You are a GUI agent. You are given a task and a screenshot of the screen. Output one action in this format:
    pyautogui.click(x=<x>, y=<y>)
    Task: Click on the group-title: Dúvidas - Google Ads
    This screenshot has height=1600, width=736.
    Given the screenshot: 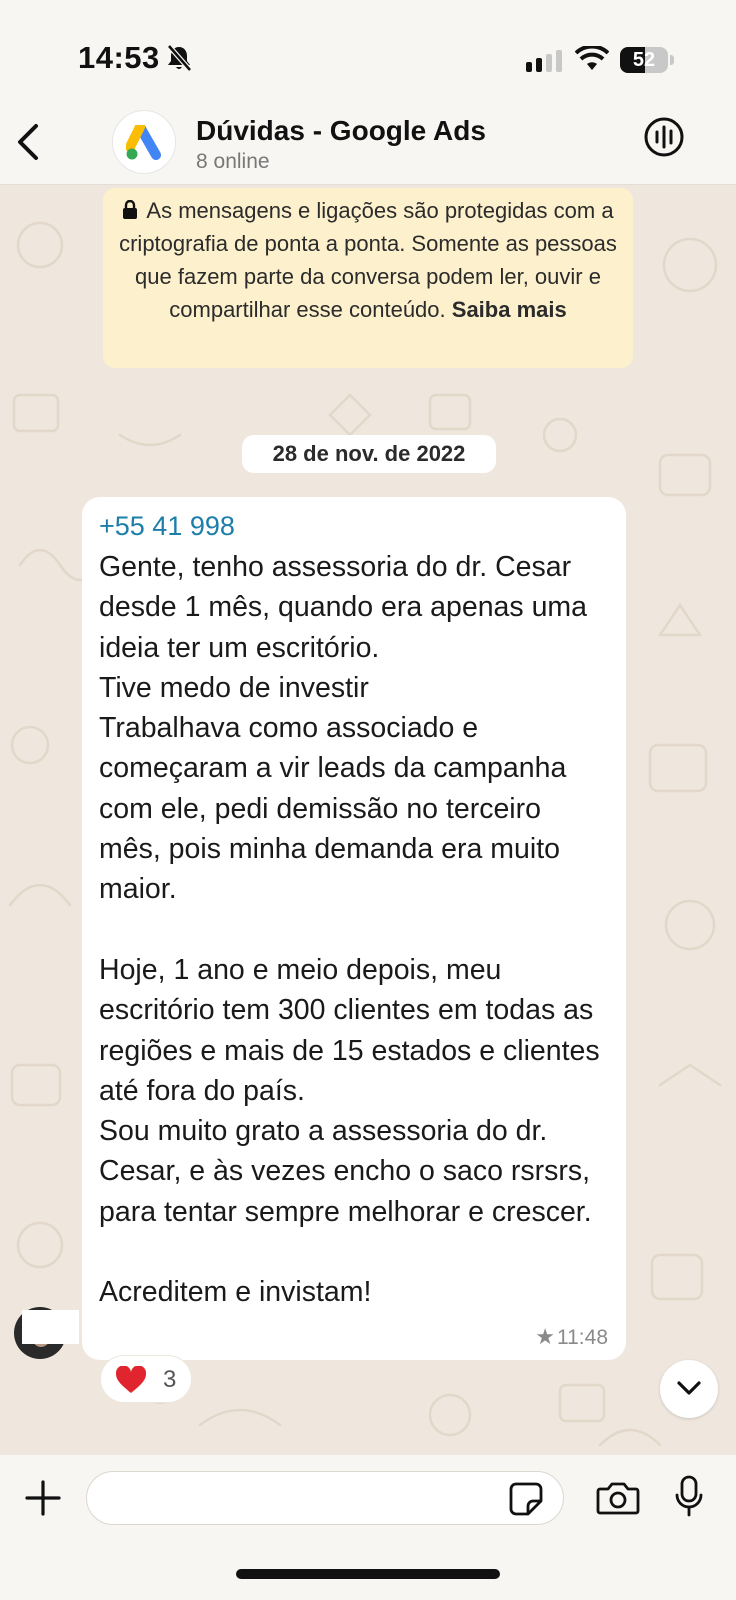 What is the action you would take?
    pyautogui.click(x=341, y=131)
    